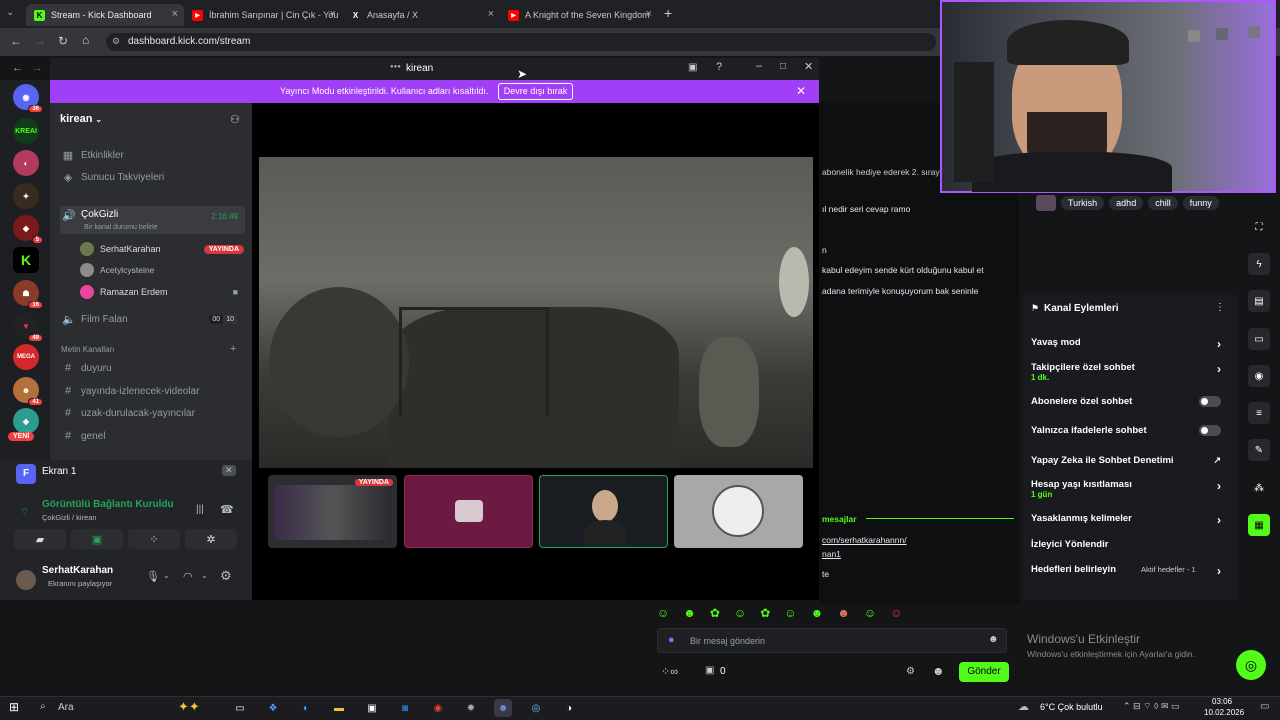 The image size is (1280, 720). What do you see at coordinates (1071, 707) in the screenshot?
I see `weather-text: 6°C Çok bulutlu` at bounding box center [1071, 707].